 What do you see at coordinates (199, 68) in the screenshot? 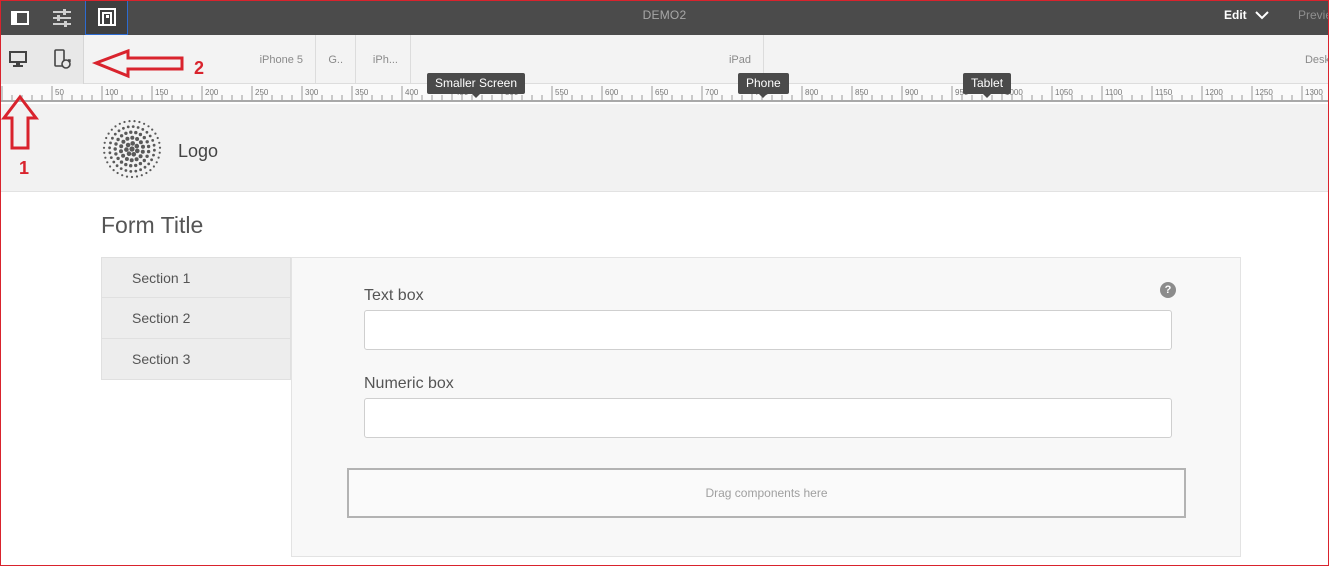
I see `annotation-number-2: 2` at bounding box center [199, 68].